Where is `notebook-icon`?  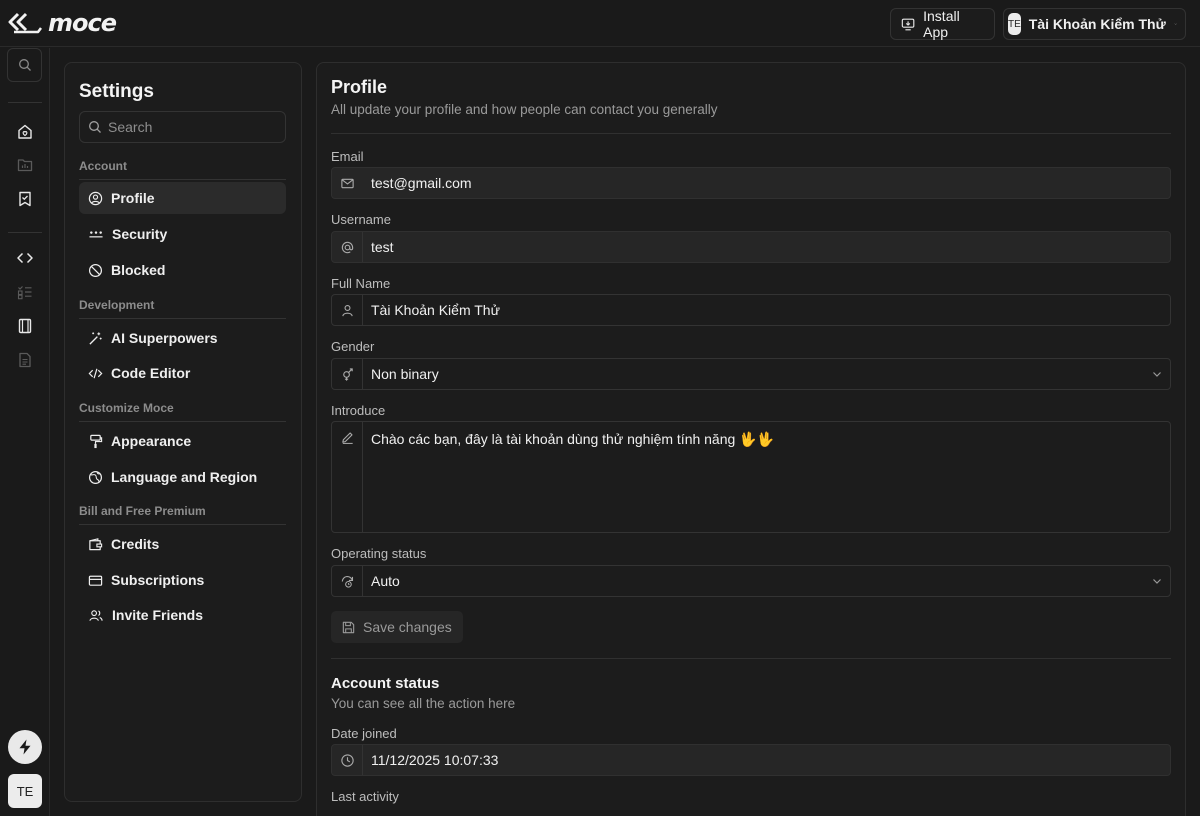
notebook-icon is located at coordinates (25, 326).